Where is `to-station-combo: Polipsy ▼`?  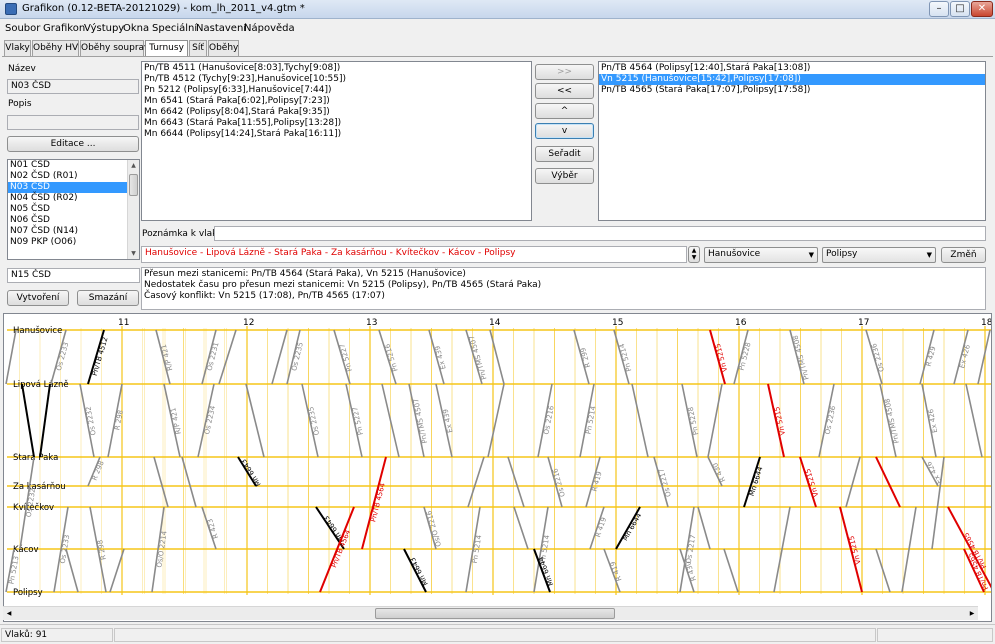 to-station-combo: Polipsy ▼ is located at coordinates (879, 255).